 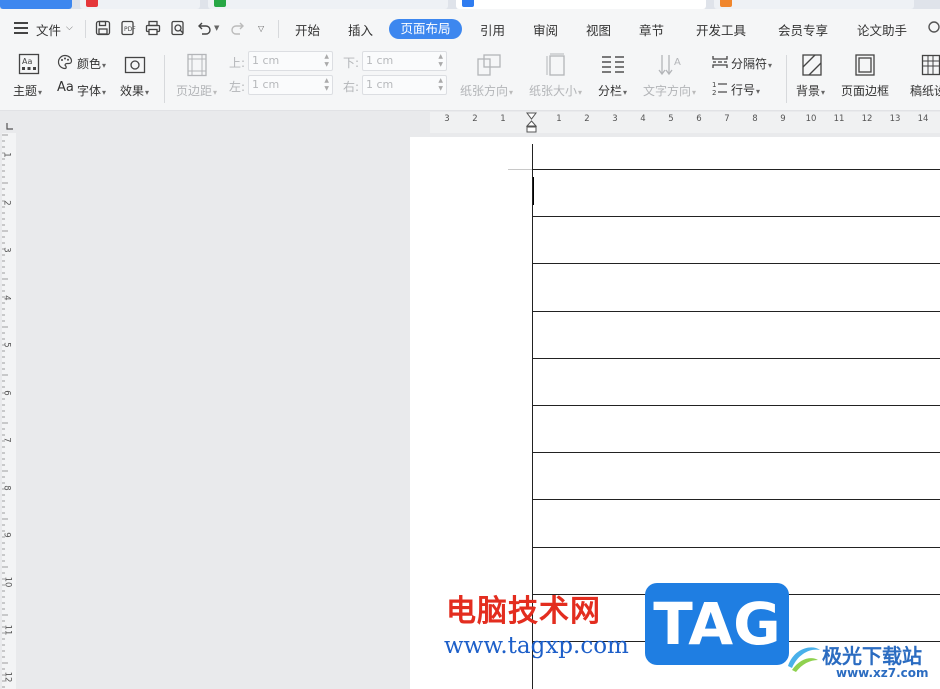 I want to click on effect-icon, so click(x=135, y=65).